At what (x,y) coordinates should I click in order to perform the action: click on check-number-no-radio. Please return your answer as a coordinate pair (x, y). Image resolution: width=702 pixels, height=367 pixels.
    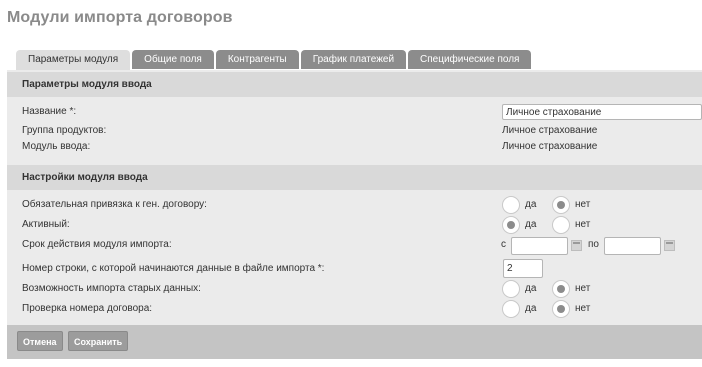
    Looking at the image, I should click on (561, 309).